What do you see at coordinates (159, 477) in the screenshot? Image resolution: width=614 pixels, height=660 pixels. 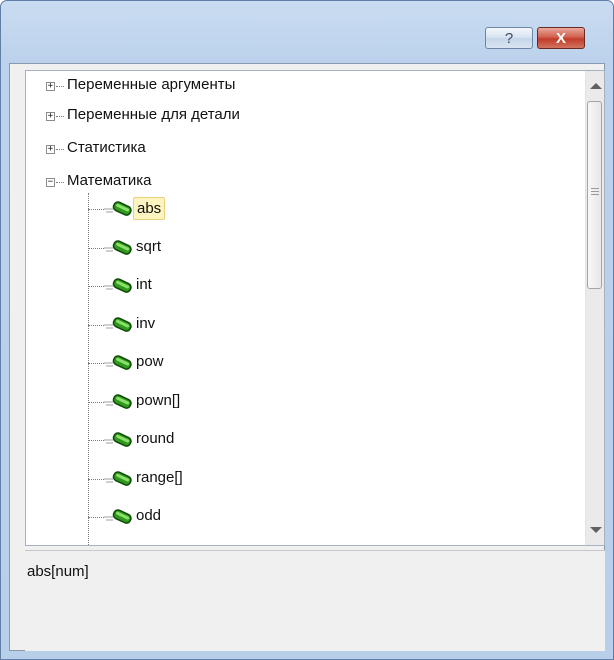 I see `tree-function-label: range[]` at bounding box center [159, 477].